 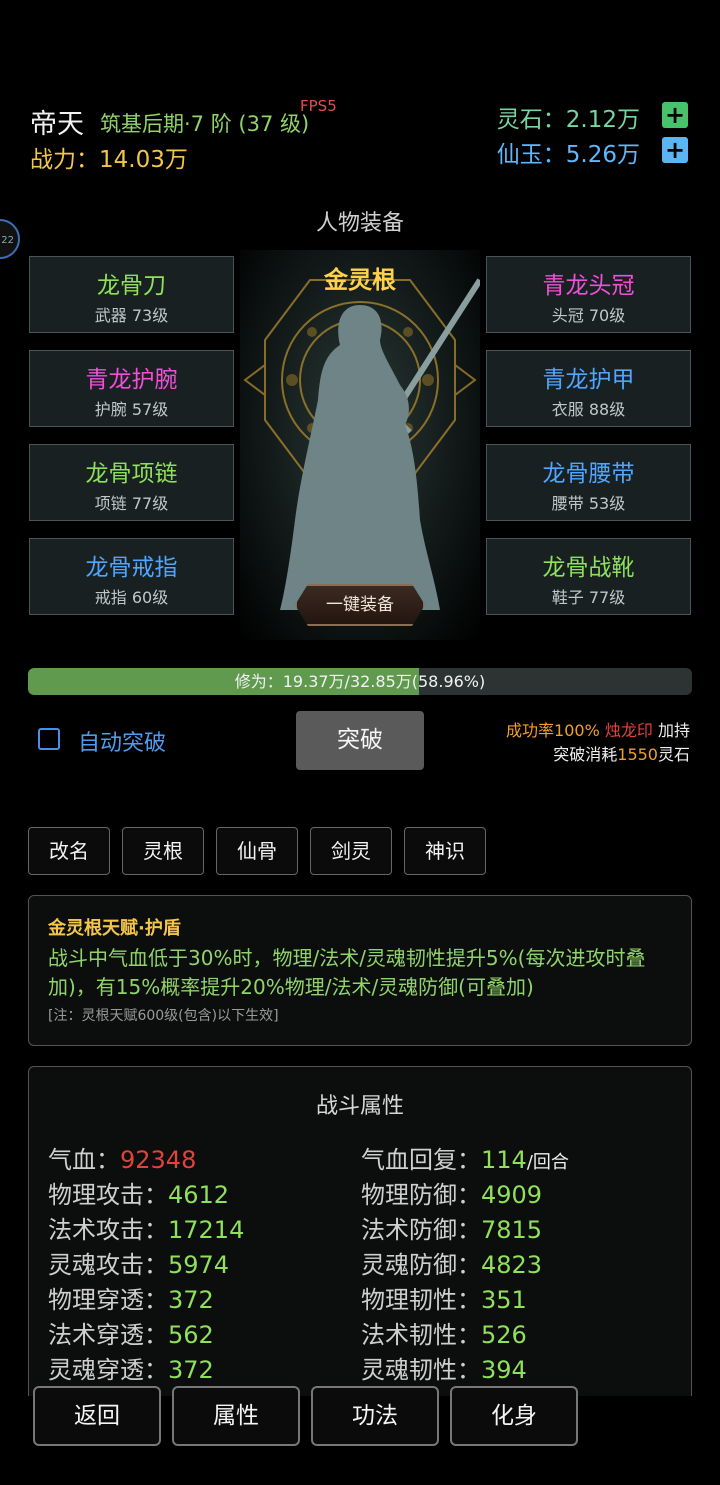 What do you see at coordinates (588, 568) in the screenshot?
I see `equip-name: 龙骨战靴` at bounding box center [588, 568].